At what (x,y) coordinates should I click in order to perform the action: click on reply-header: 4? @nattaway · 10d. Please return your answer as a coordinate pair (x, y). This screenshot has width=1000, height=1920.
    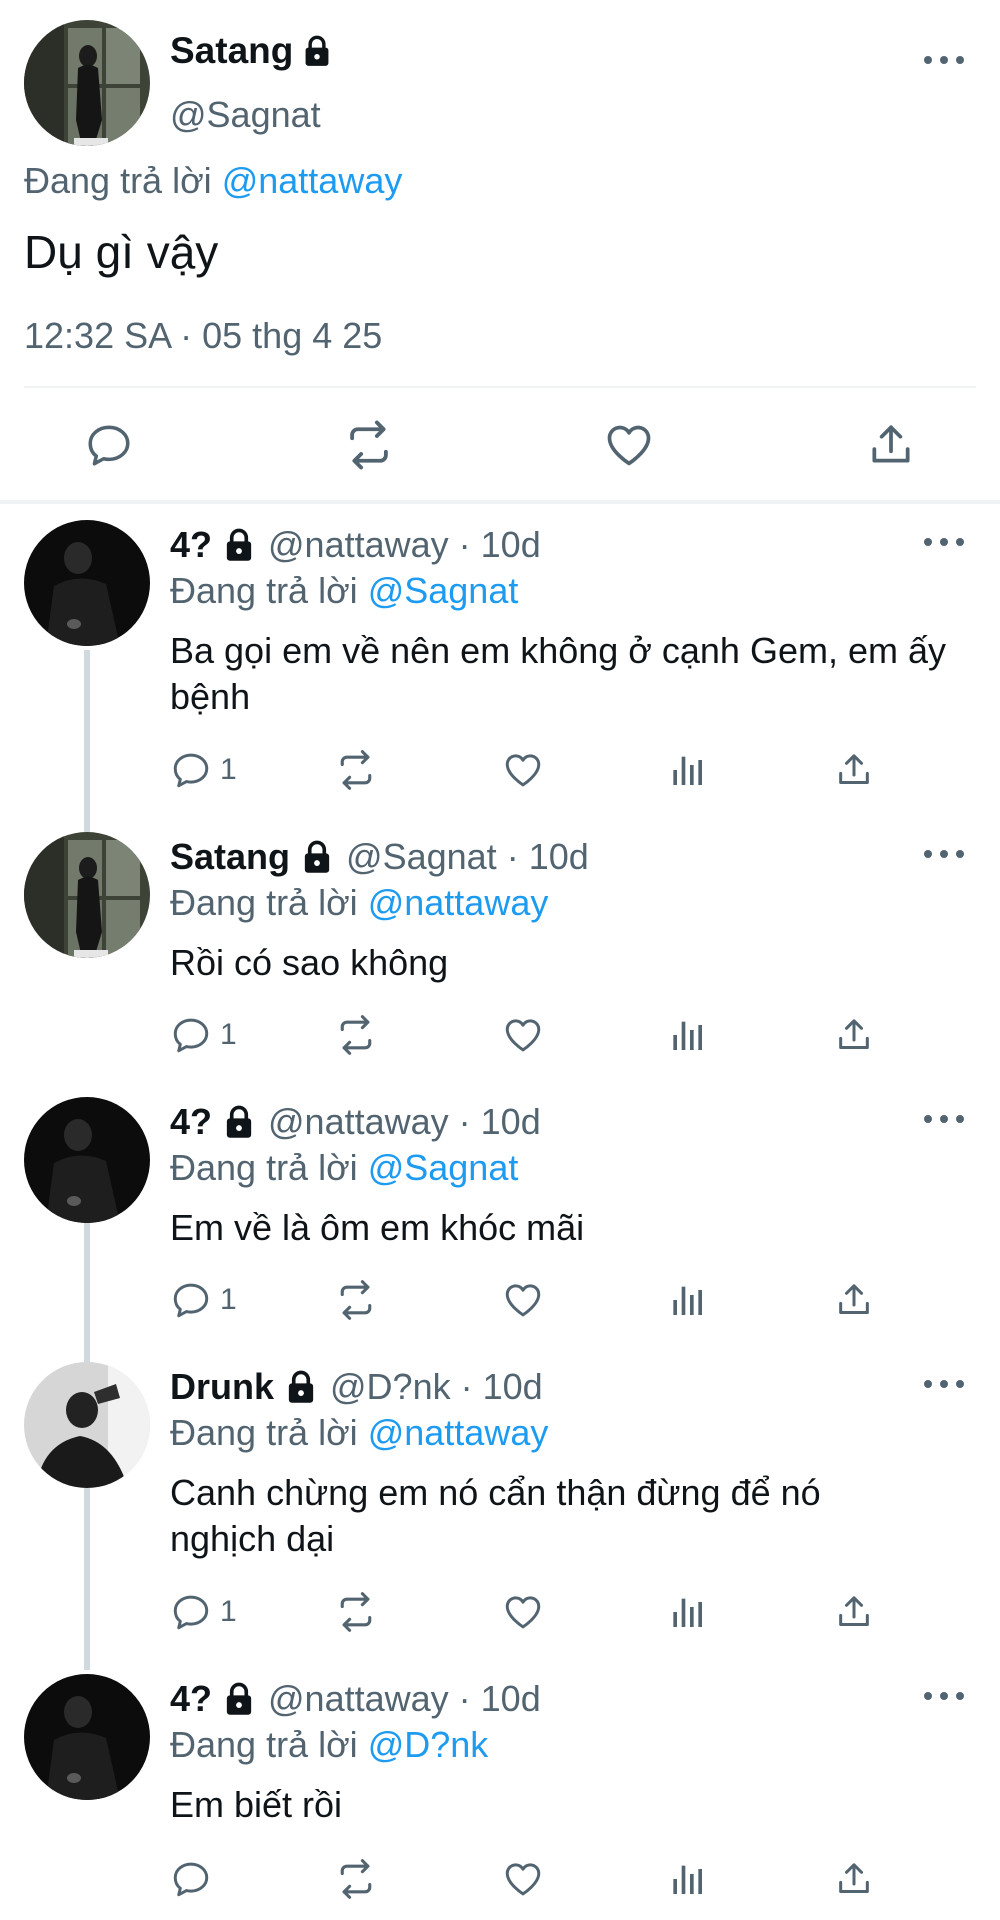
    Looking at the image, I should click on (355, 545).